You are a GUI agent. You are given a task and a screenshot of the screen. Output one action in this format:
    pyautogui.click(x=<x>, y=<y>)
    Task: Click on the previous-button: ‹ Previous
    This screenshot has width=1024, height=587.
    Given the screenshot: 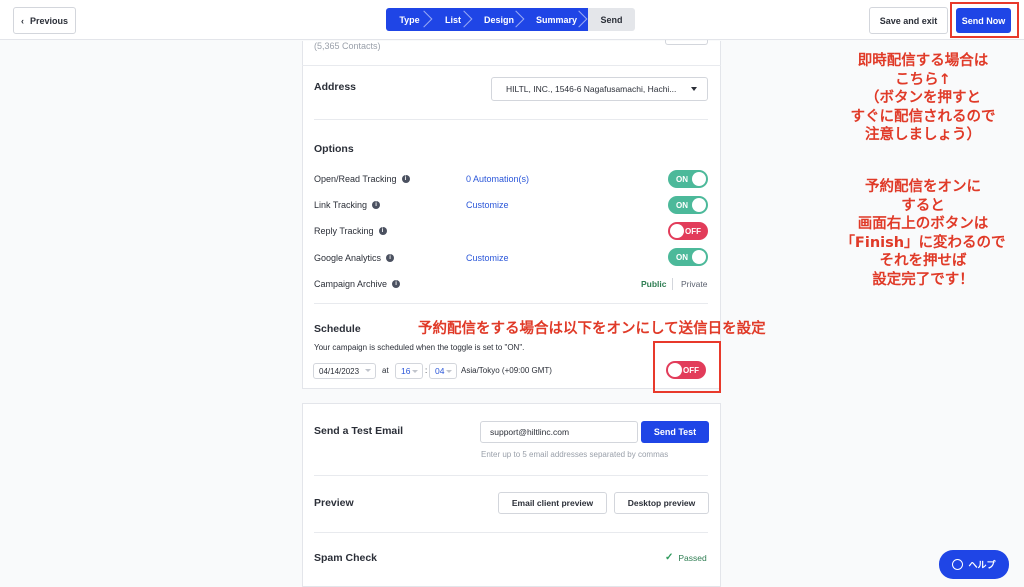 What is the action you would take?
    pyautogui.click(x=44, y=20)
    